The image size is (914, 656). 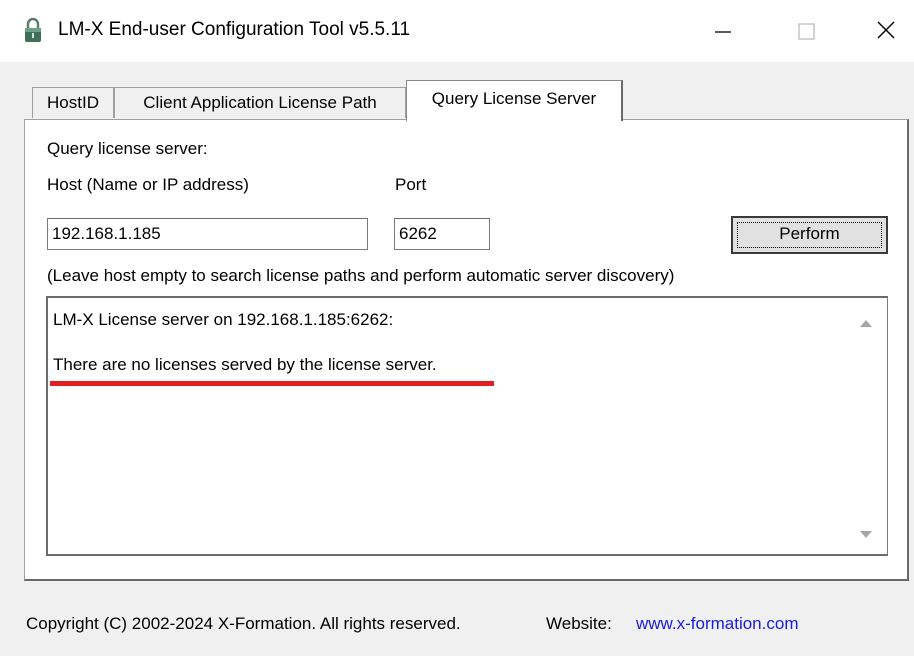 What do you see at coordinates (579, 623) in the screenshot?
I see `website-label: Website:` at bounding box center [579, 623].